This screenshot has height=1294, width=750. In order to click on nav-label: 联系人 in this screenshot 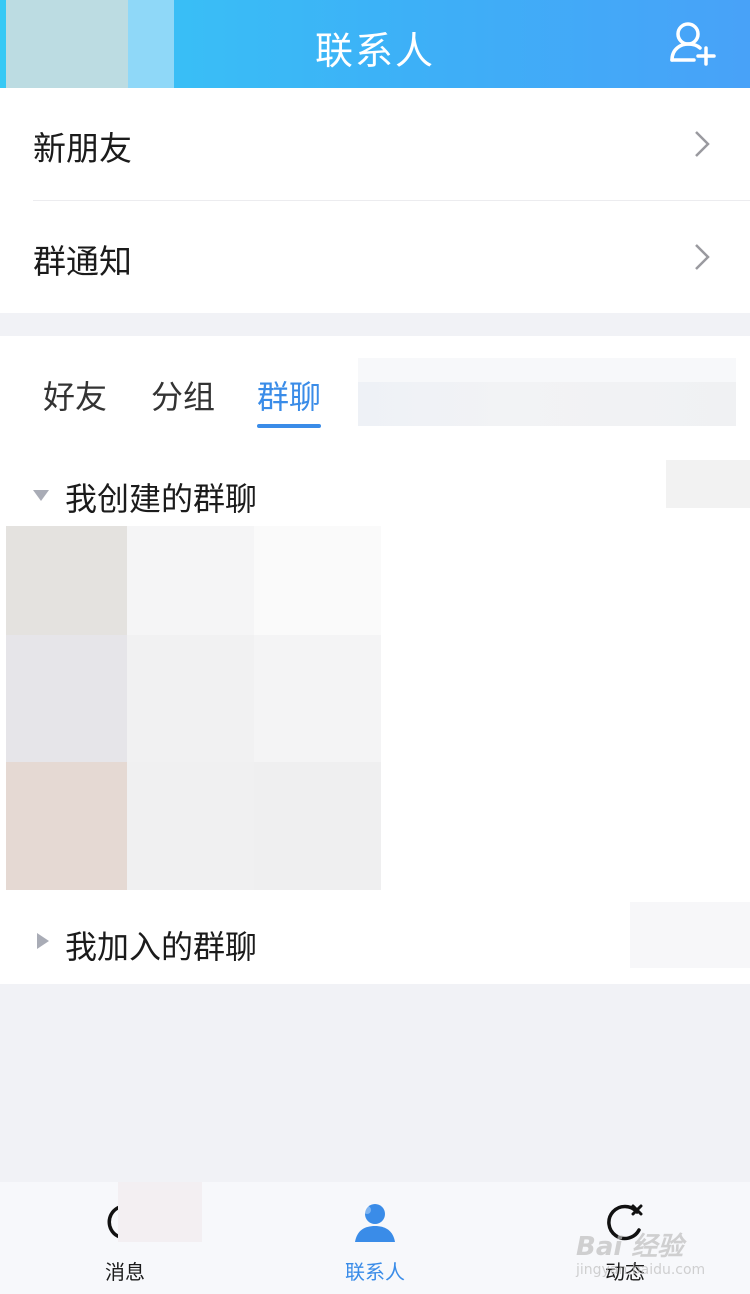, I will do `click(375, 1272)`.